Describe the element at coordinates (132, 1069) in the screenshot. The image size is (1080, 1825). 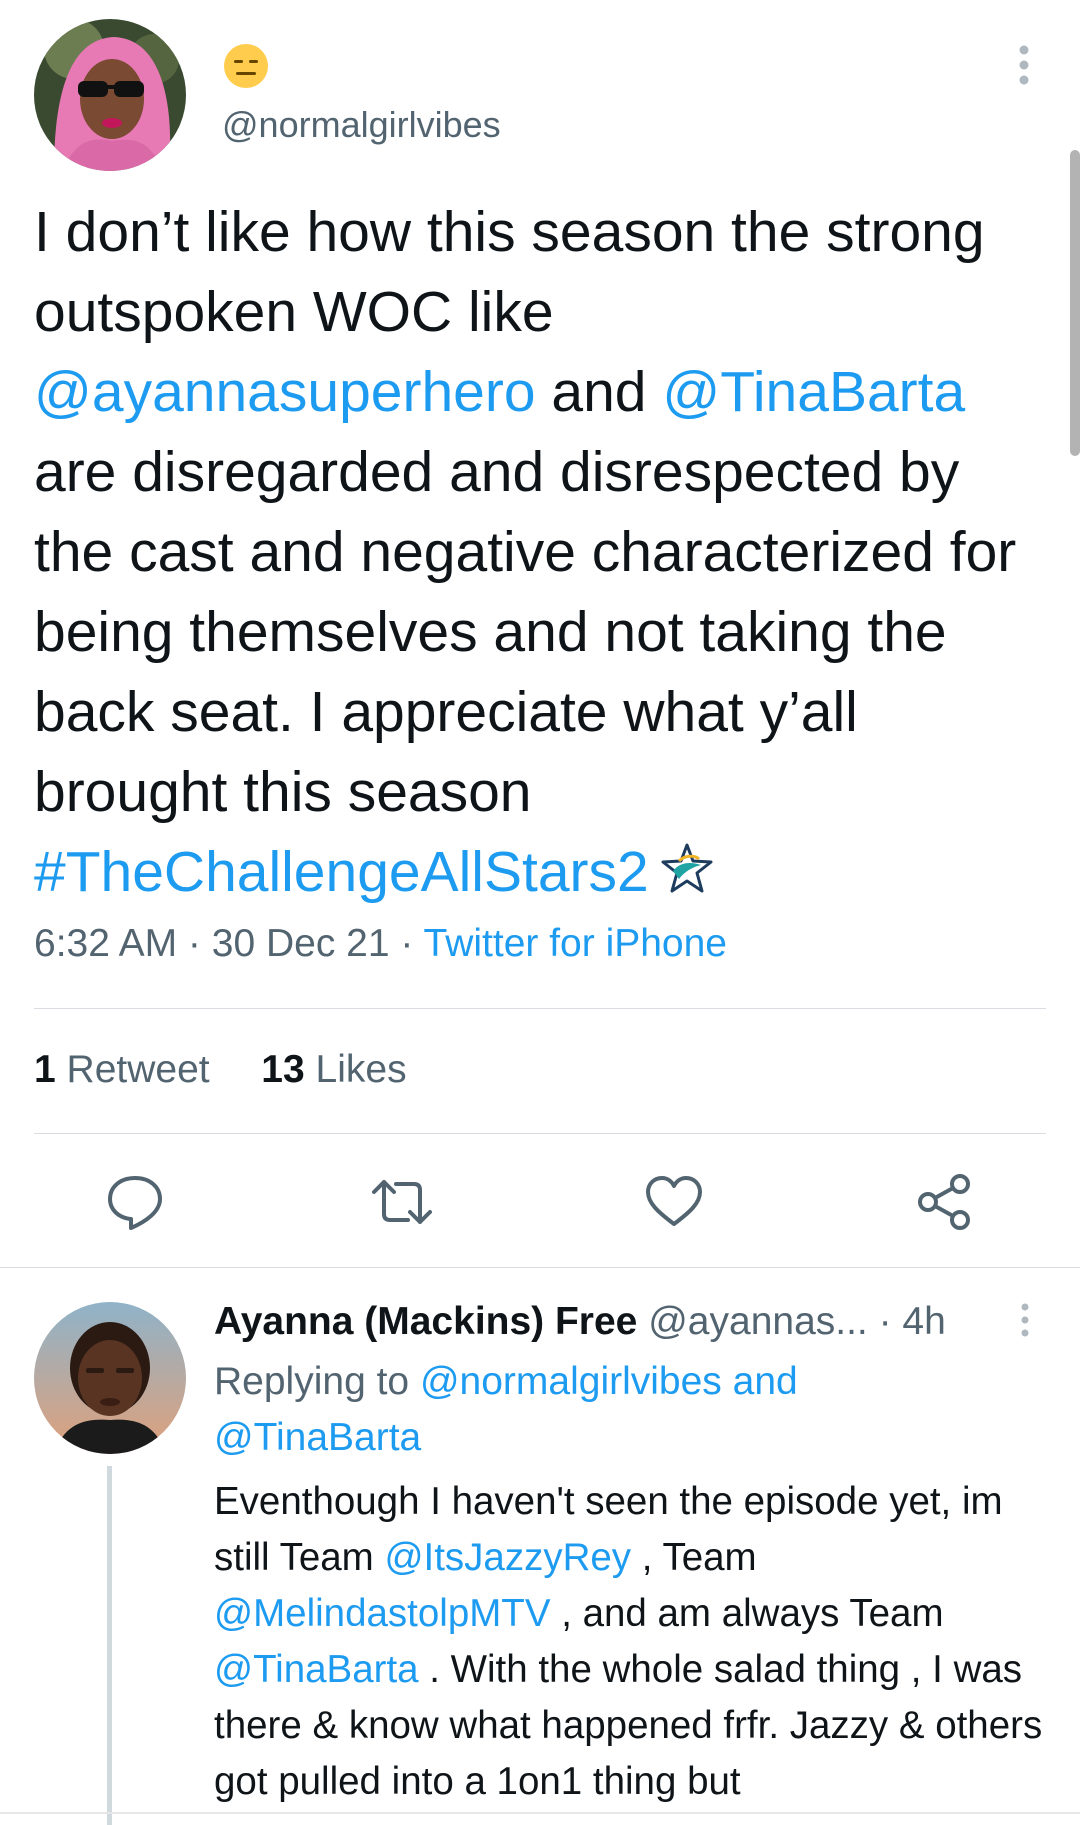
I see `retweets-label: Retweet` at that location.